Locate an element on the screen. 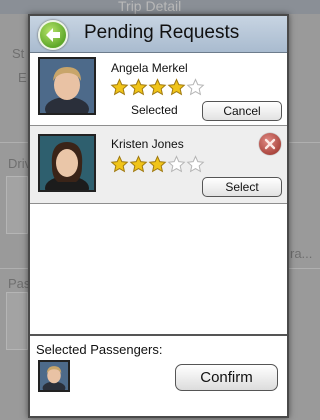 Image resolution: width=320 pixels, height=420 pixels. passenger-name: Angela Merkel is located at coordinates (149, 68).